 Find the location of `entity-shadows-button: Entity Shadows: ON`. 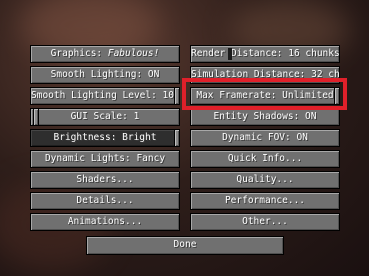

entity-shadows-button: Entity Shadows: ON is located at coordinates (265, 117).